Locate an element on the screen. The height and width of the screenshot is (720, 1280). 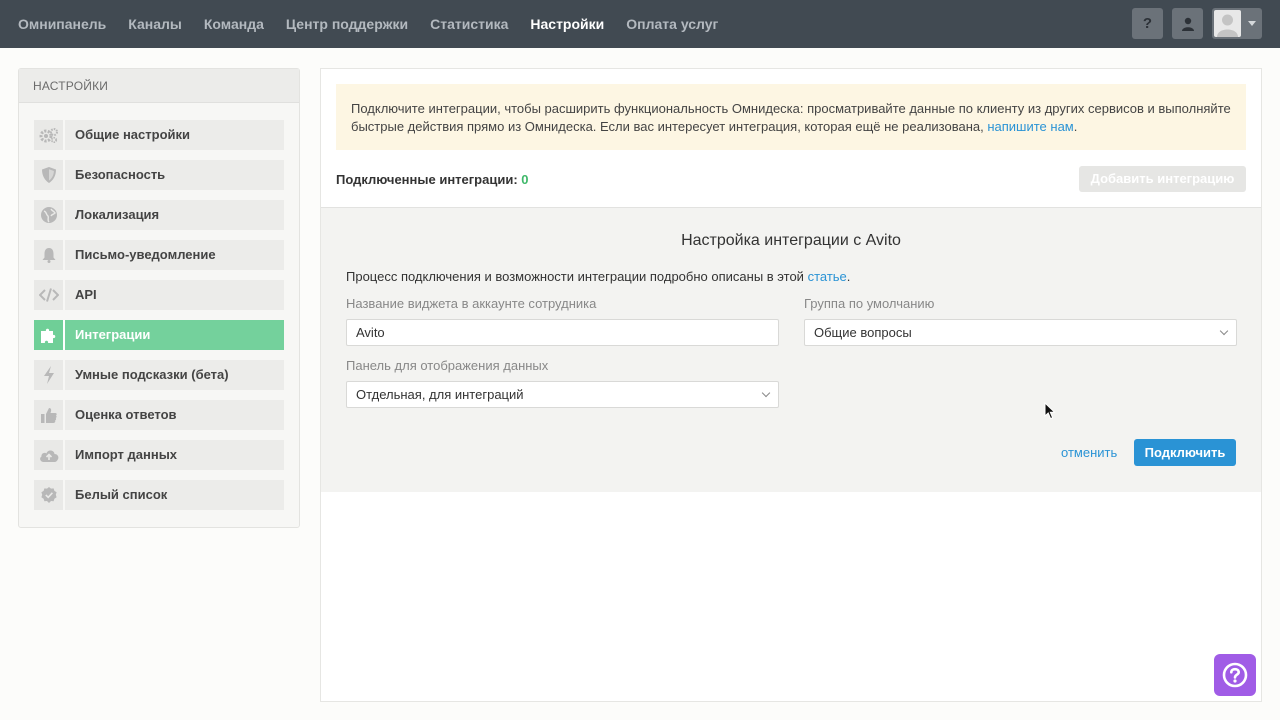
notice-end: . is located at coordinates (1075, 126).